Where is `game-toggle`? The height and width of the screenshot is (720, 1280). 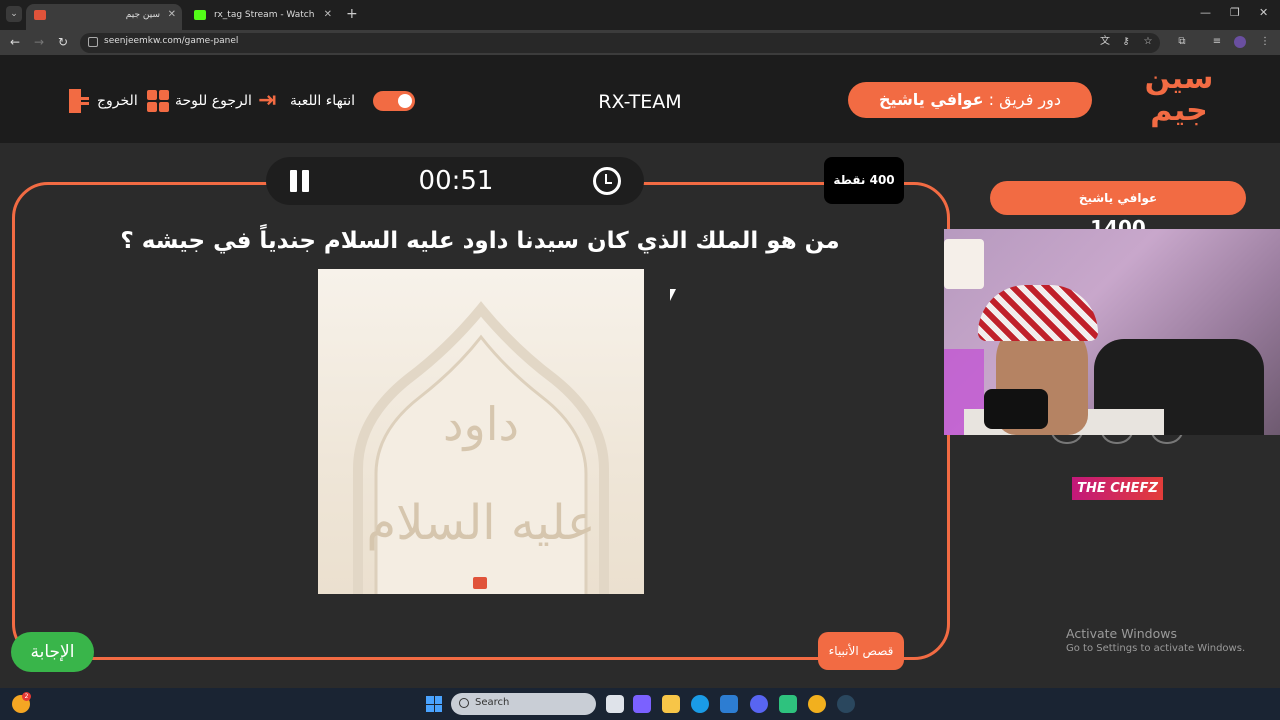 game-toggle is located at coordinates (394, 101).